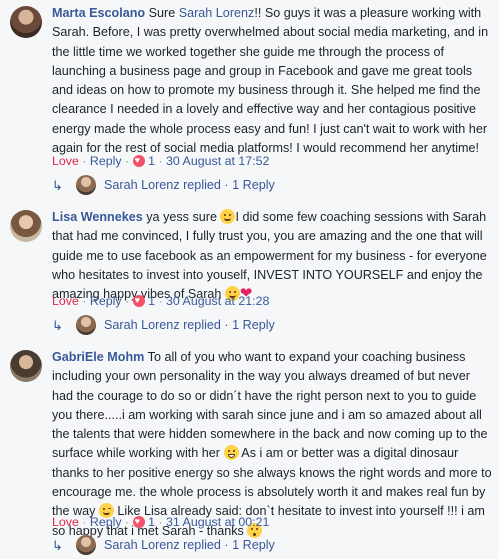 Image resolution: width=499 pixels, height=559 pixels. Describe the element at coordinates (217, 301) in the screenshot. I see `comment-timestamp: 30 August at 21:28` at that location.